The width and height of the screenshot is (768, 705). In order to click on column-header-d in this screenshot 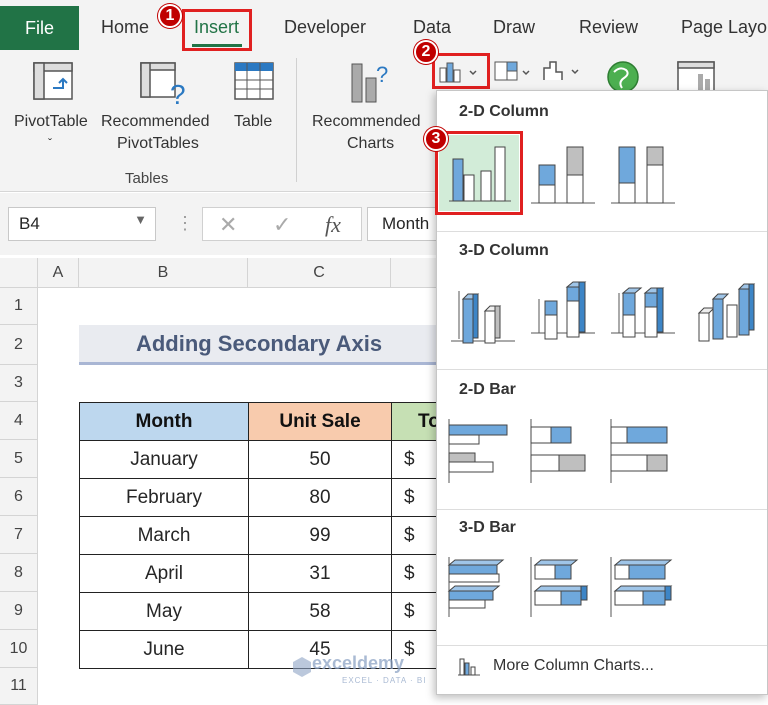, I will do `click(415, 273)`.